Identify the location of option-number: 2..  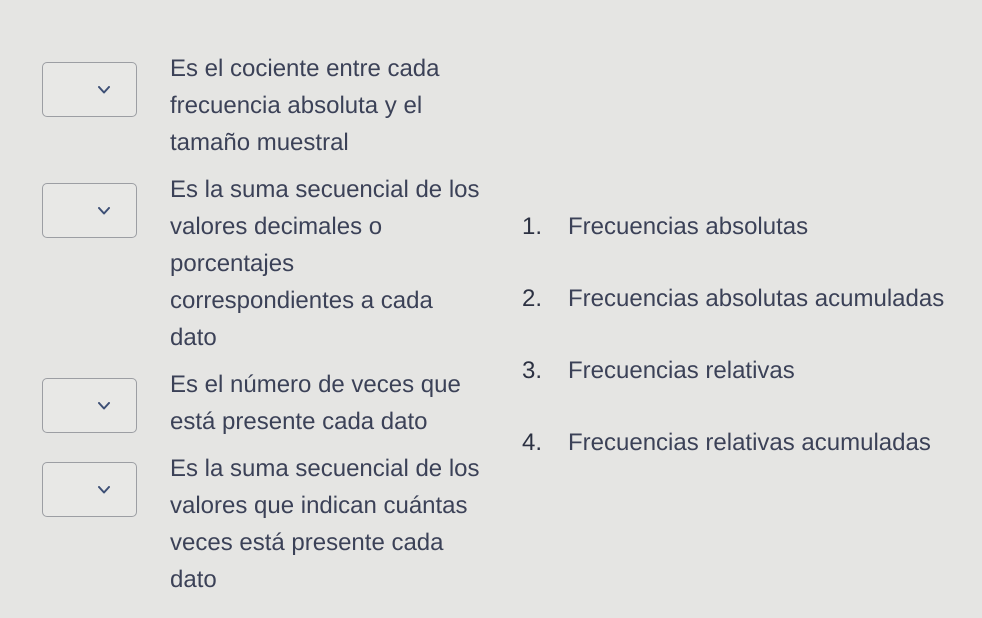
(533, 299).